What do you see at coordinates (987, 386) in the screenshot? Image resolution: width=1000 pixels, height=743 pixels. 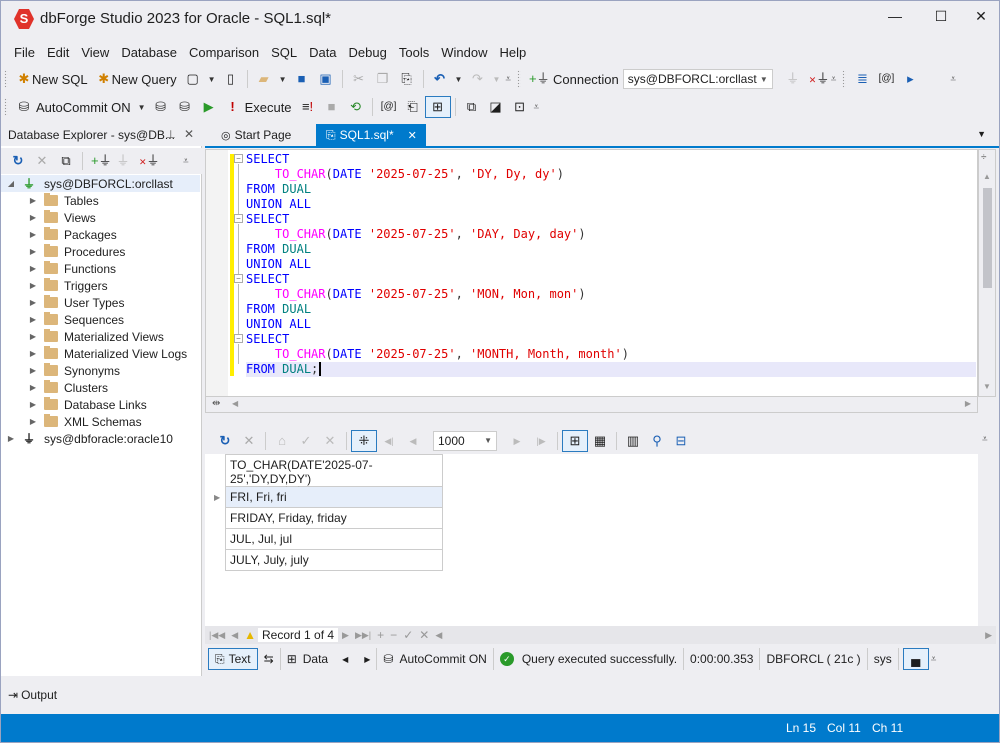 I see `scroll-down-icon: ▼` at bounding box center [987, 386].